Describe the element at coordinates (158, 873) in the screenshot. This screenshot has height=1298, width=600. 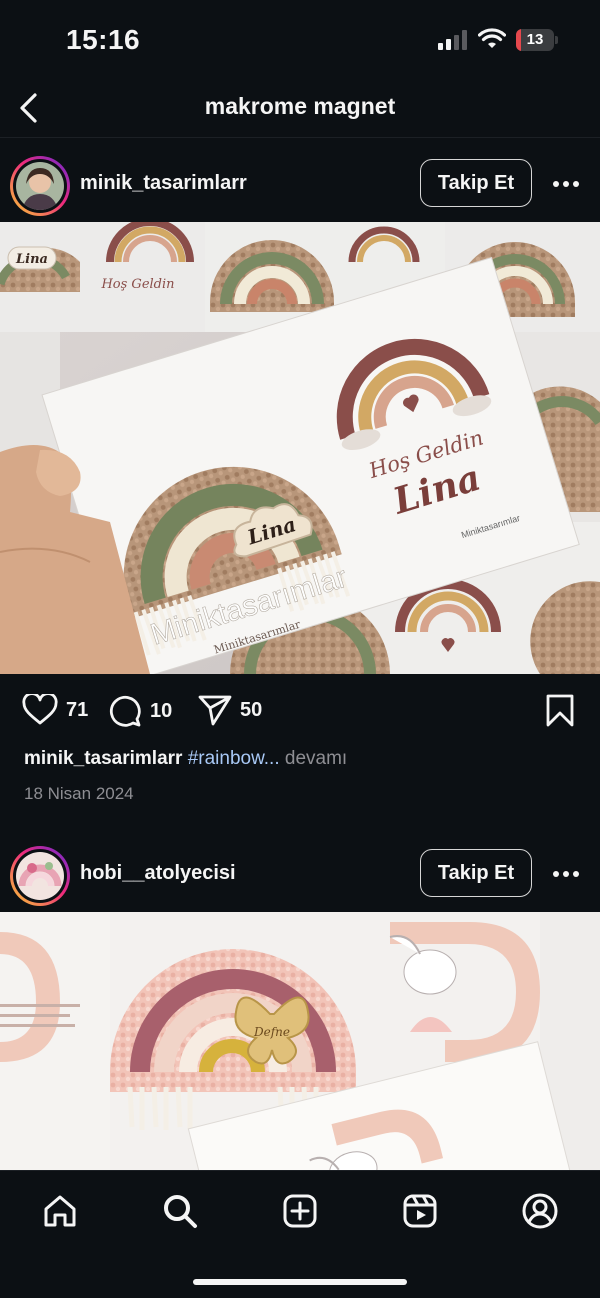
I see `post-username-2: hobi__atolyecisi` at that location.